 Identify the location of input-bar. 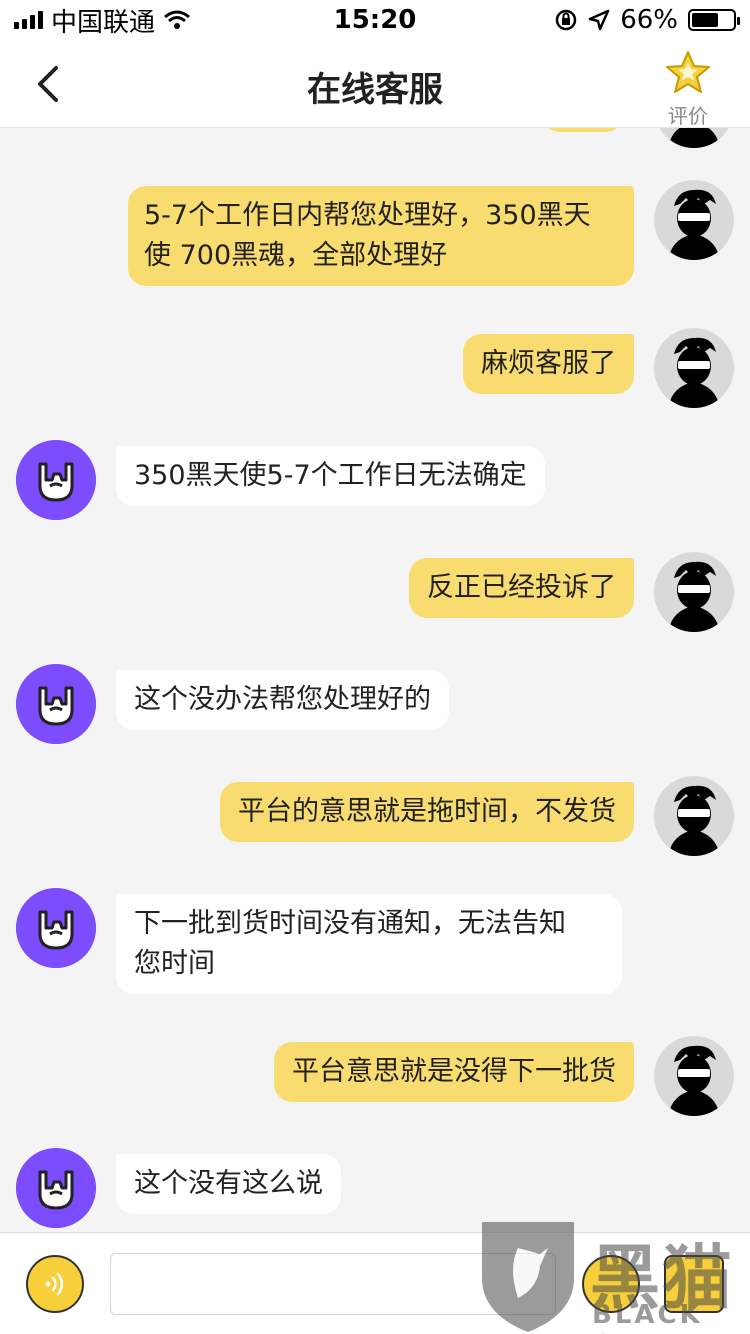
(375, 1283).